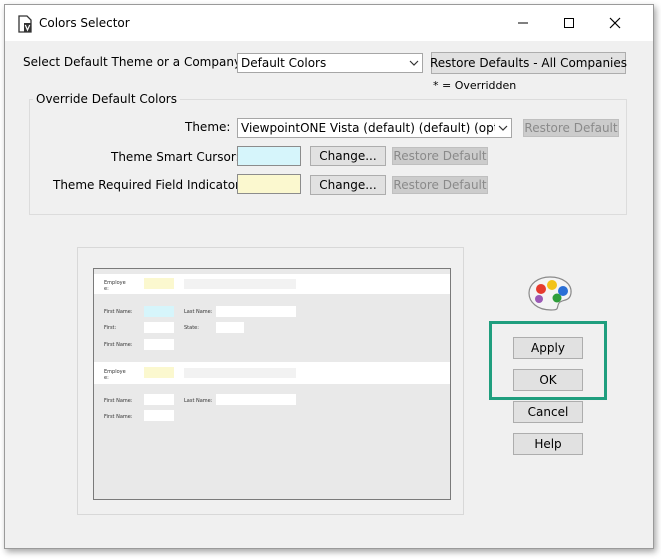 Image resolution: width=661 pixels, height=559 pixels. I want to click on preview-last-name-label-2: Last Name:, so click(198, 401).